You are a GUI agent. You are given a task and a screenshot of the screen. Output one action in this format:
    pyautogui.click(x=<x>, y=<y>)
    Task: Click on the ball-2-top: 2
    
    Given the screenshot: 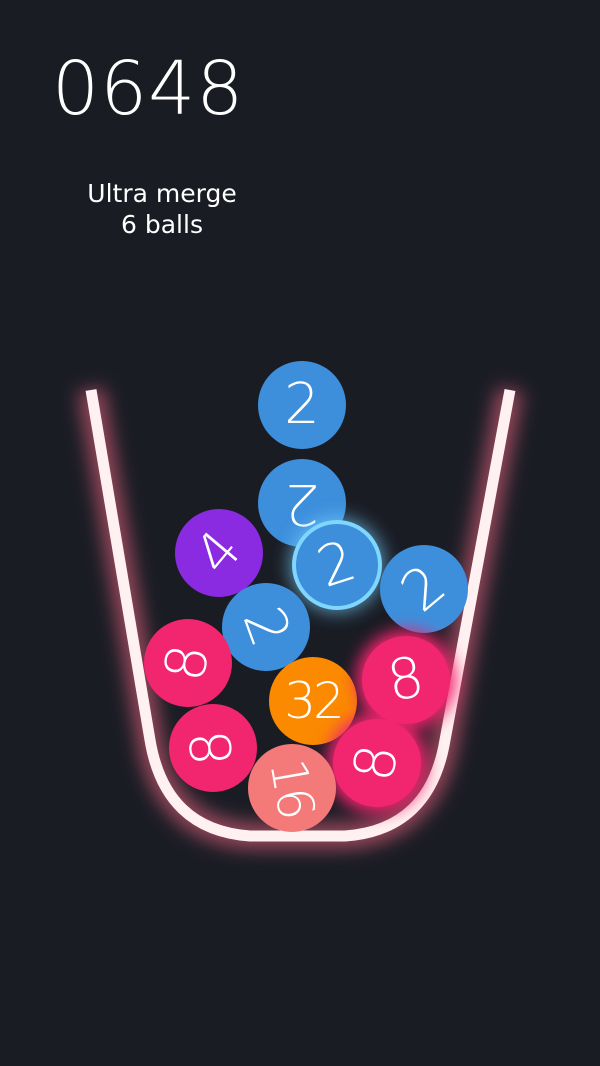 What is the action you would take?
    pyautogui.click(x=302, y=405)
    